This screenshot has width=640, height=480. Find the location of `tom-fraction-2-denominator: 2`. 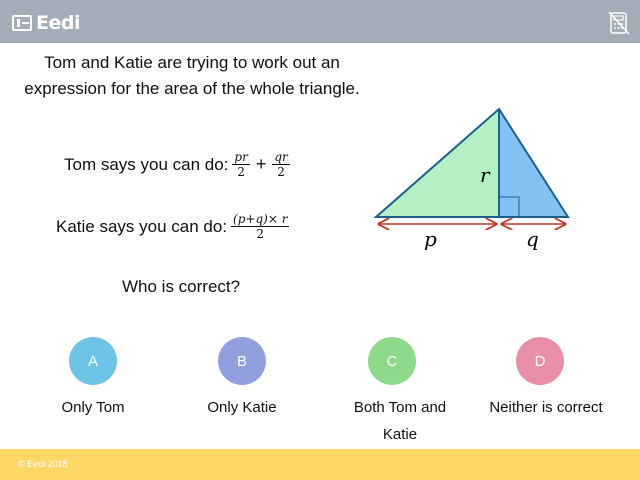

tom-fraction-2-denominator: 2 is located at coordinates (281, 172).